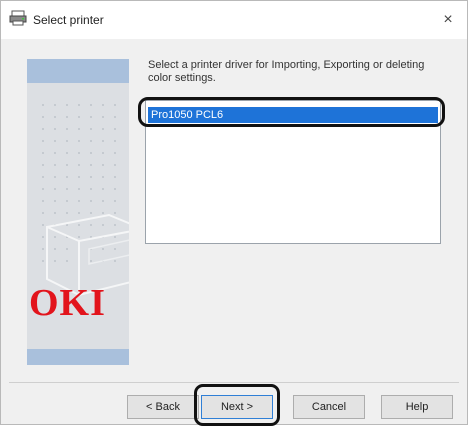  What do you see at coordinates (291, 112) in the screenshot?
I see `selection-annotation-ring` at bounding box center [291, 112].